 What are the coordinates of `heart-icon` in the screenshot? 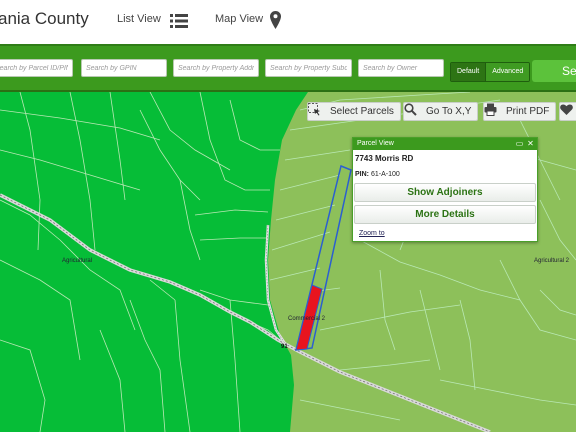 It's located at (566, 109).